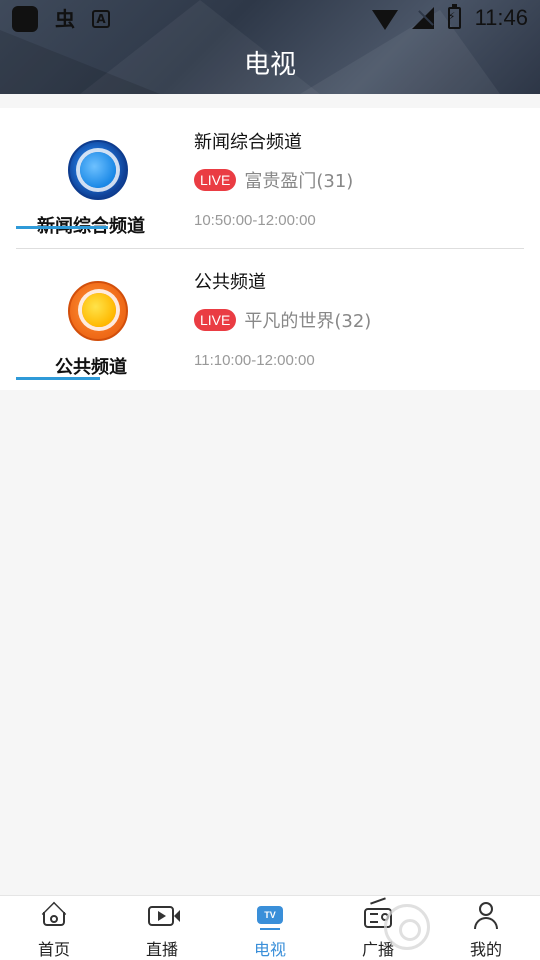  I want to click on status-time: 11:46, so click(501, 17).